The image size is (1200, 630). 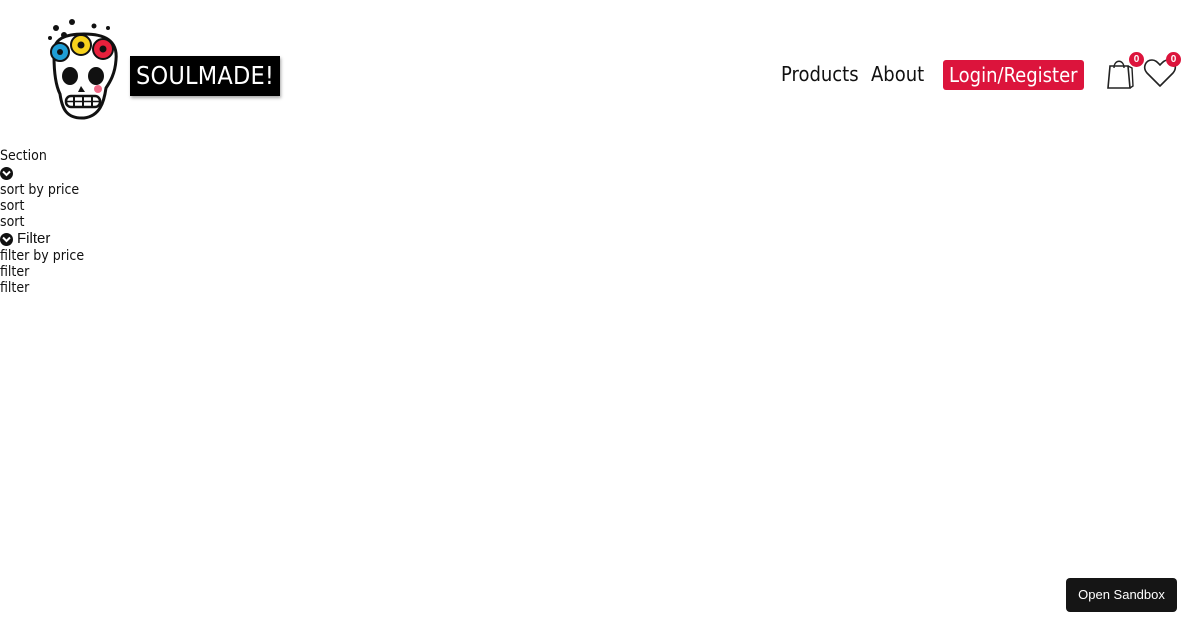 I want to click on brand-name: SOULMADE!, so click(x=205, y=76).